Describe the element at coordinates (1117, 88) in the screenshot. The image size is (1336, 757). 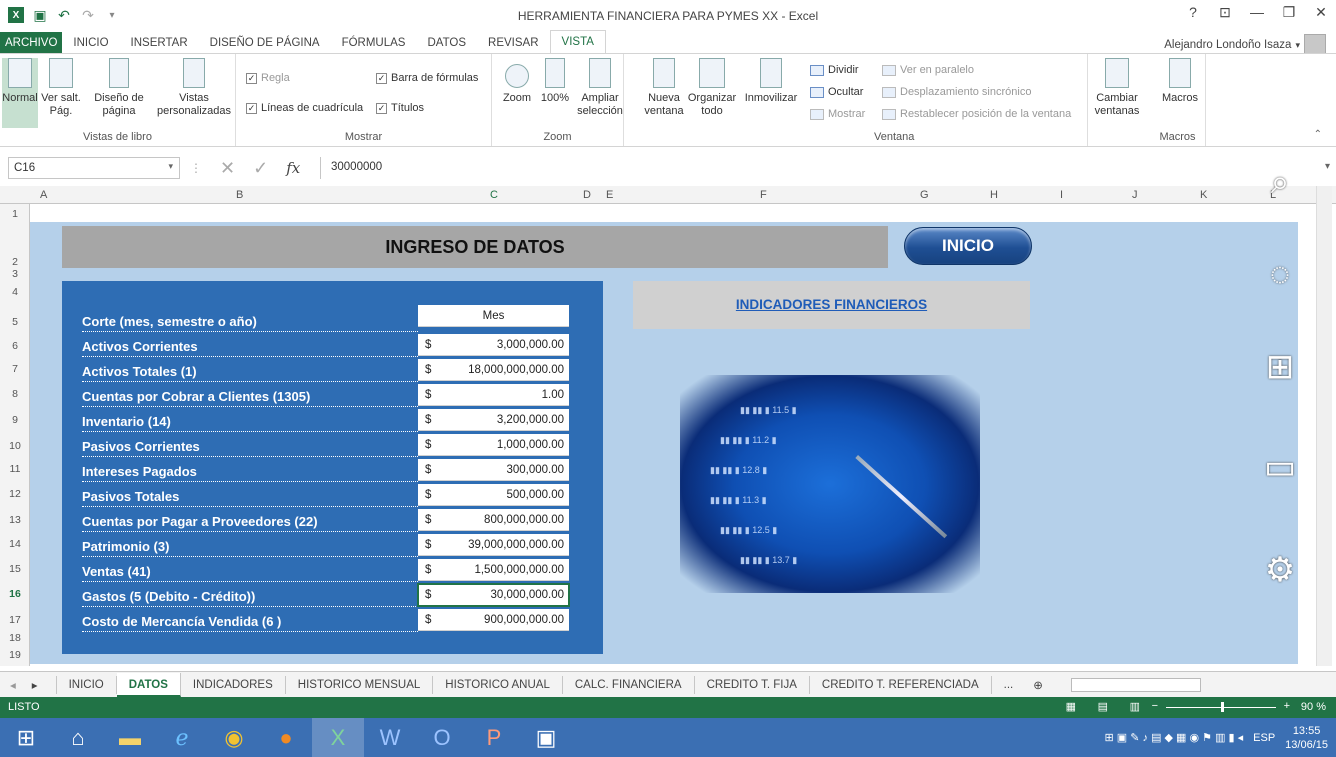
I see `switch-windows-button: Cambiar ventanas` at that location.